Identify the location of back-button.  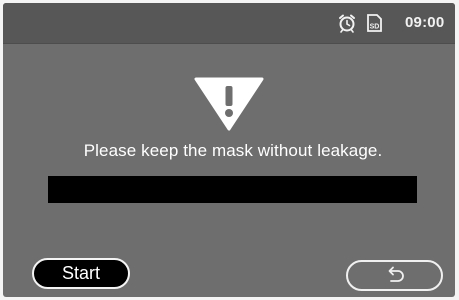
(394, 275).